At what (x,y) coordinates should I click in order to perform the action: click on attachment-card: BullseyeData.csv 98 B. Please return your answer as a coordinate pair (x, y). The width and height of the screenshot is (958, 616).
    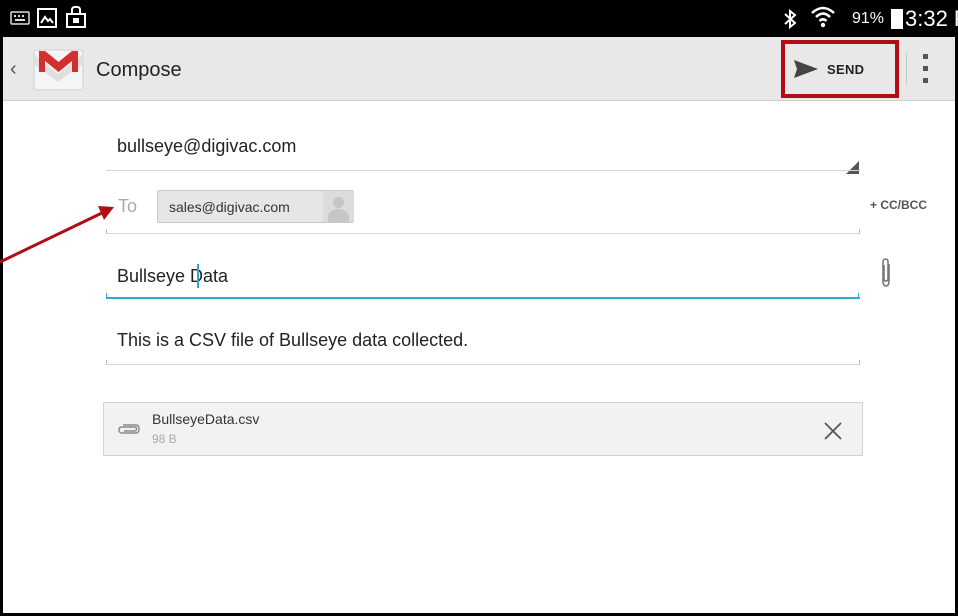
    Looking at the image, I should click on (483, 429).